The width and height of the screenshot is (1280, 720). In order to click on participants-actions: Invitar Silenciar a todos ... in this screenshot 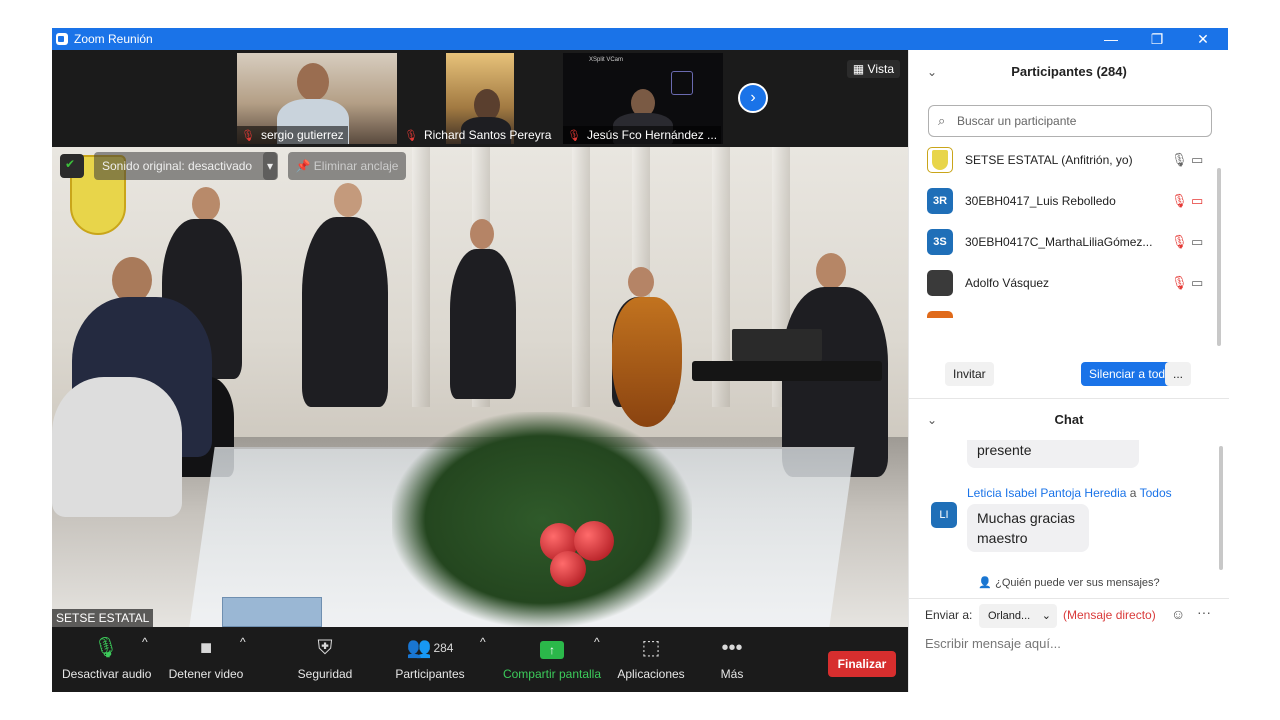, I will do `click(1069, 378)`.